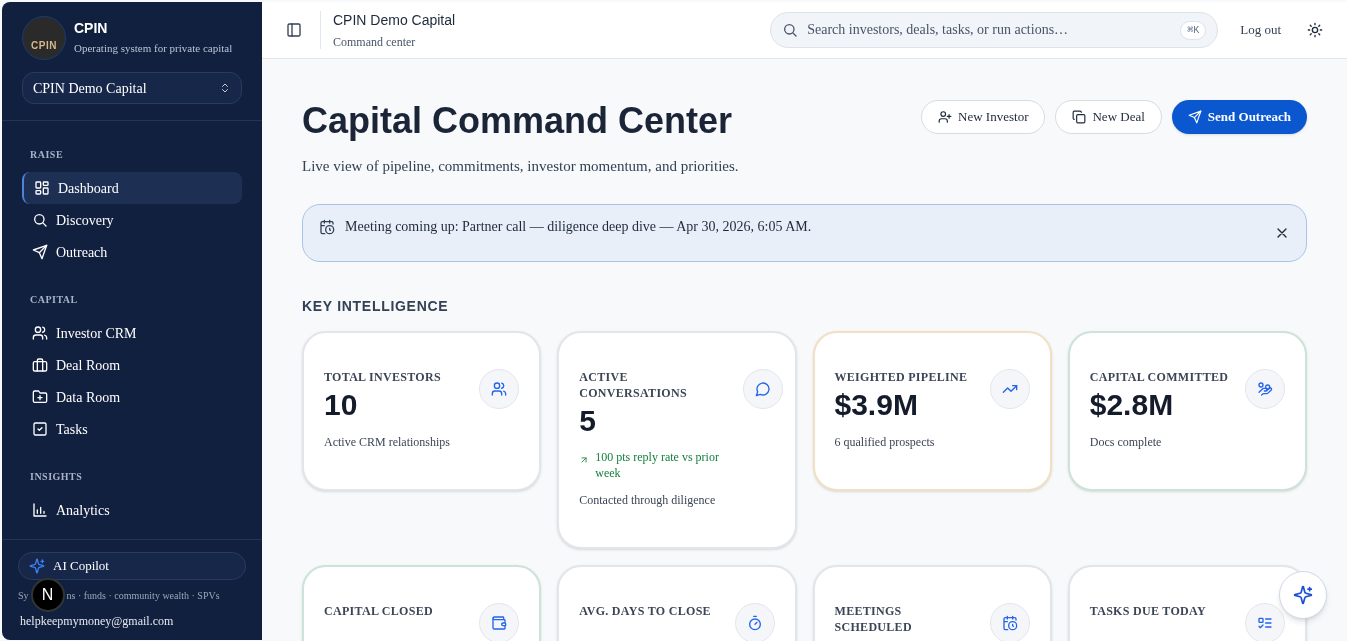  I want to click on user-email: helpkeepmymoney@gmail.com, so click(97, 621).